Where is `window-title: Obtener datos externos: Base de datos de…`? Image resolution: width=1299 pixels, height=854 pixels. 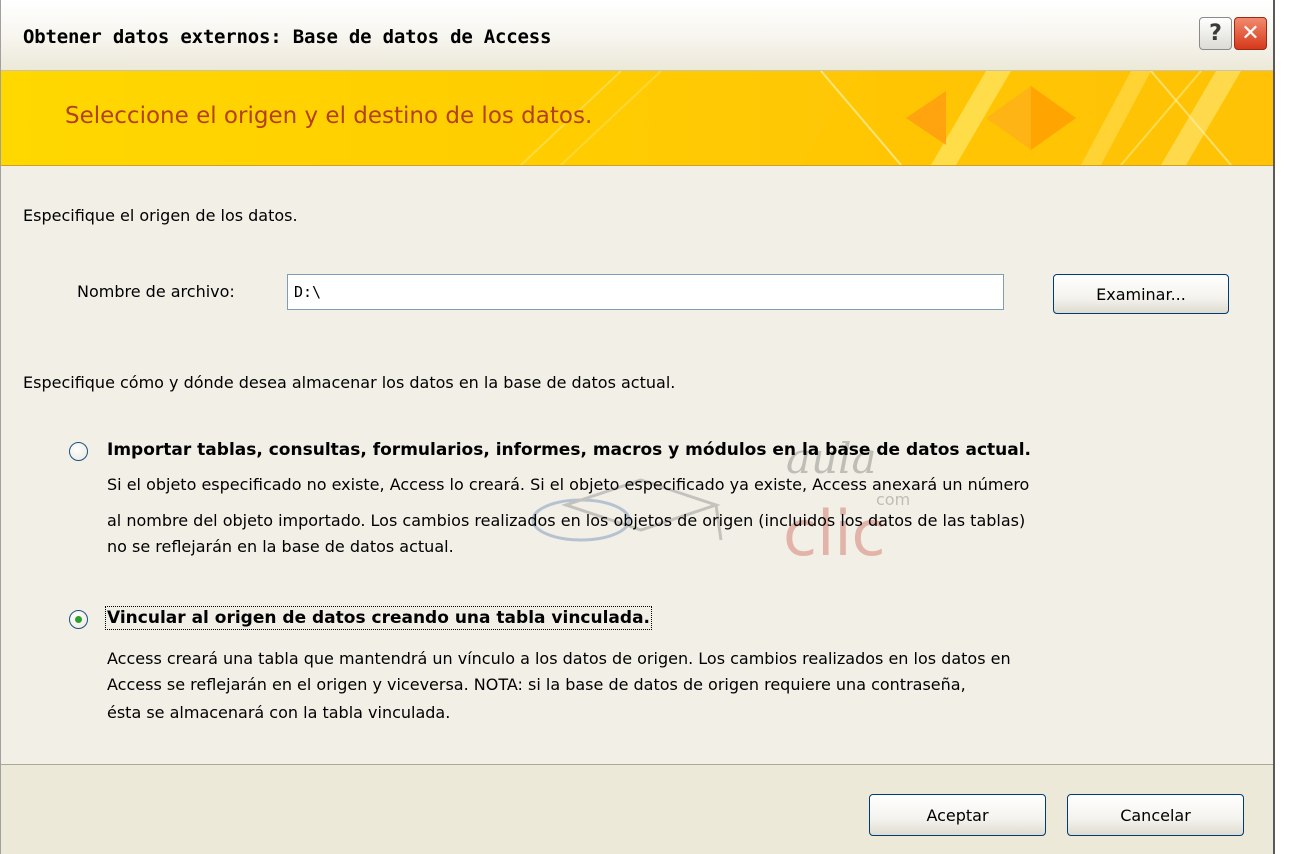 window-title: Obtener datos externos: Base de datos de… is located at coordinates (287, 37).